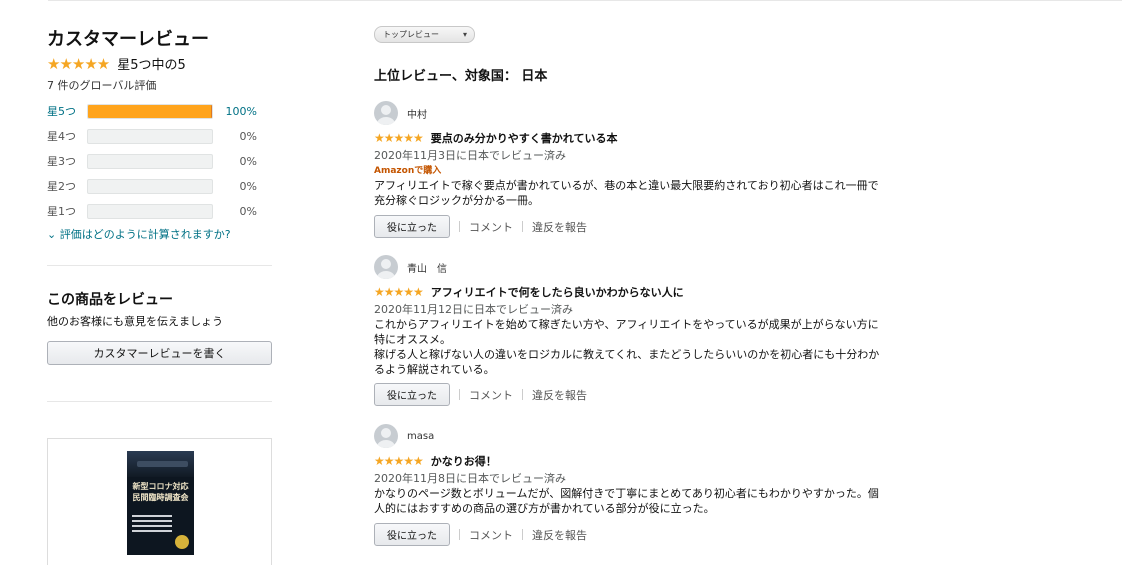  What do you see at coordinates (473, 309) in the screenshot?
I see `review-date: 2020年11月12日に日本でレビュー済み` at bounding box center [473, 309].